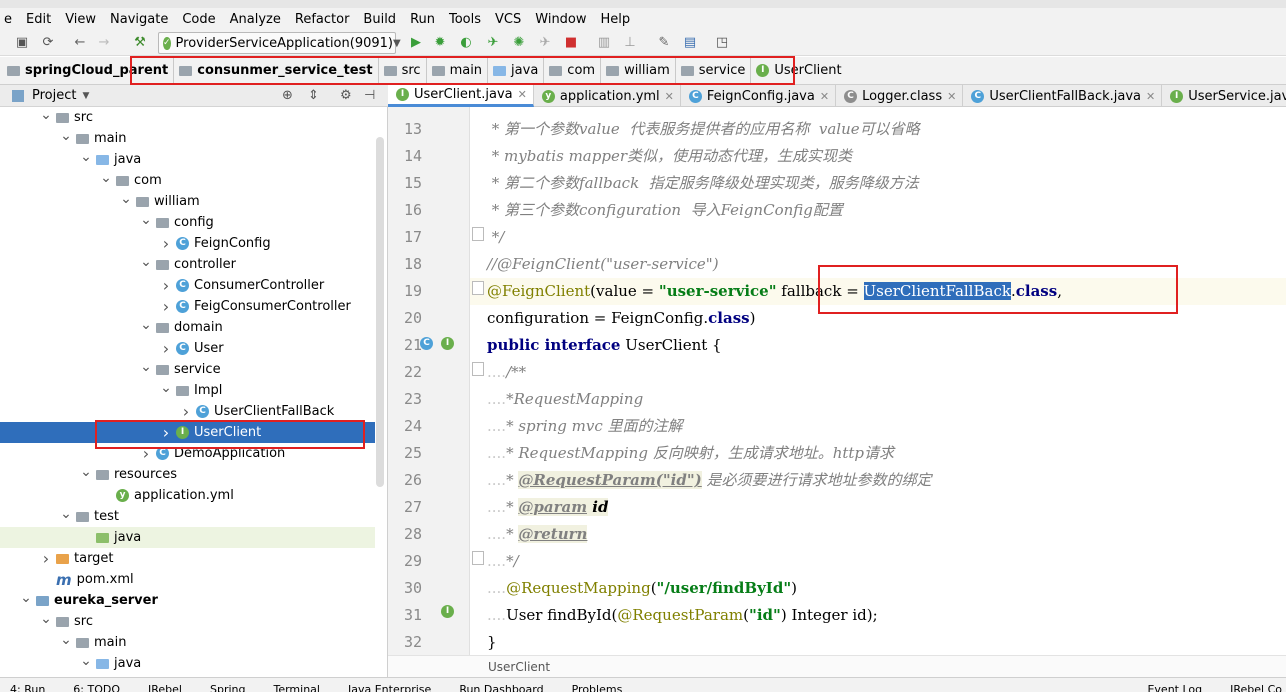  What do you see at coordinates (255, 19) in the screenshot?
I see `menu-analyze: Analyze` at bounding box center [255, 19].